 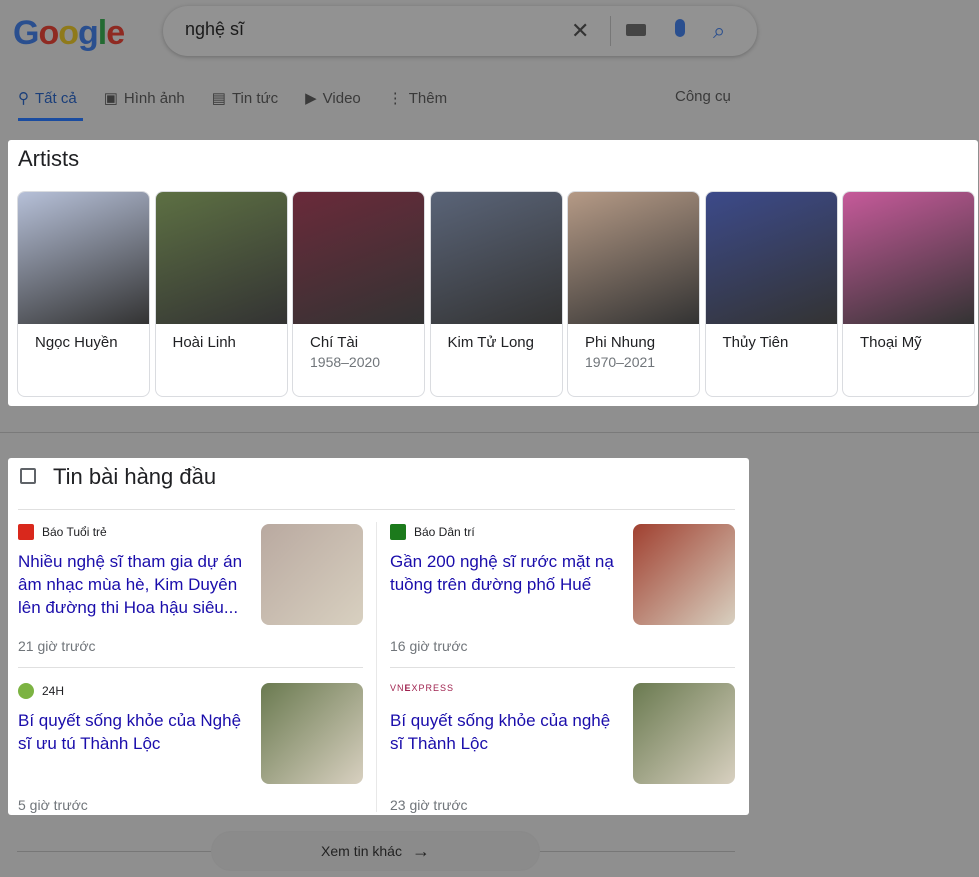 I want to click on artist-card: Chí Tài 1958–2020, so click(x=358, y=294).